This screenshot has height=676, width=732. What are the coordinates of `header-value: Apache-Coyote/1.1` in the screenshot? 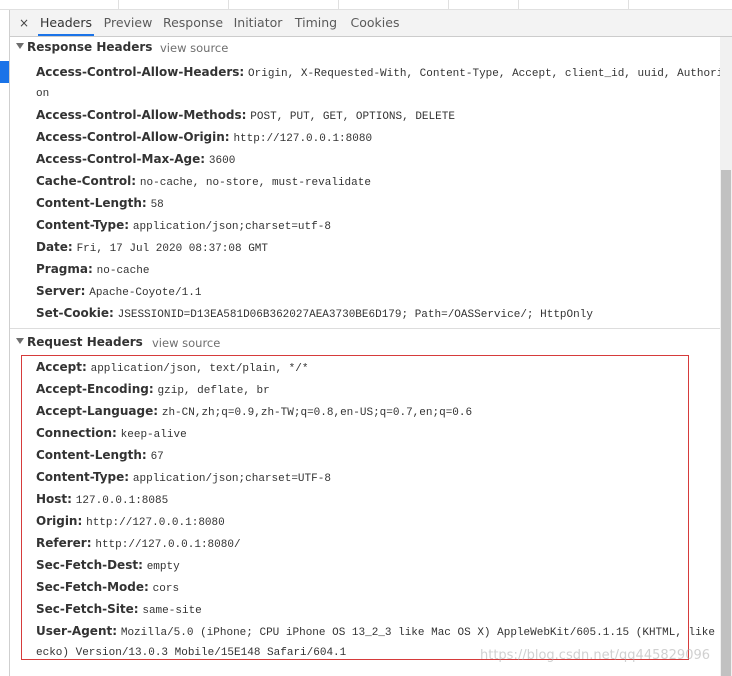 It's located at (145, 293).